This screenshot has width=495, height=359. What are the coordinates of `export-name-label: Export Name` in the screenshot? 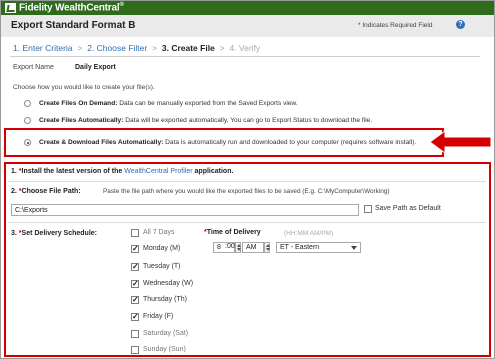 It's located at (33, 67).